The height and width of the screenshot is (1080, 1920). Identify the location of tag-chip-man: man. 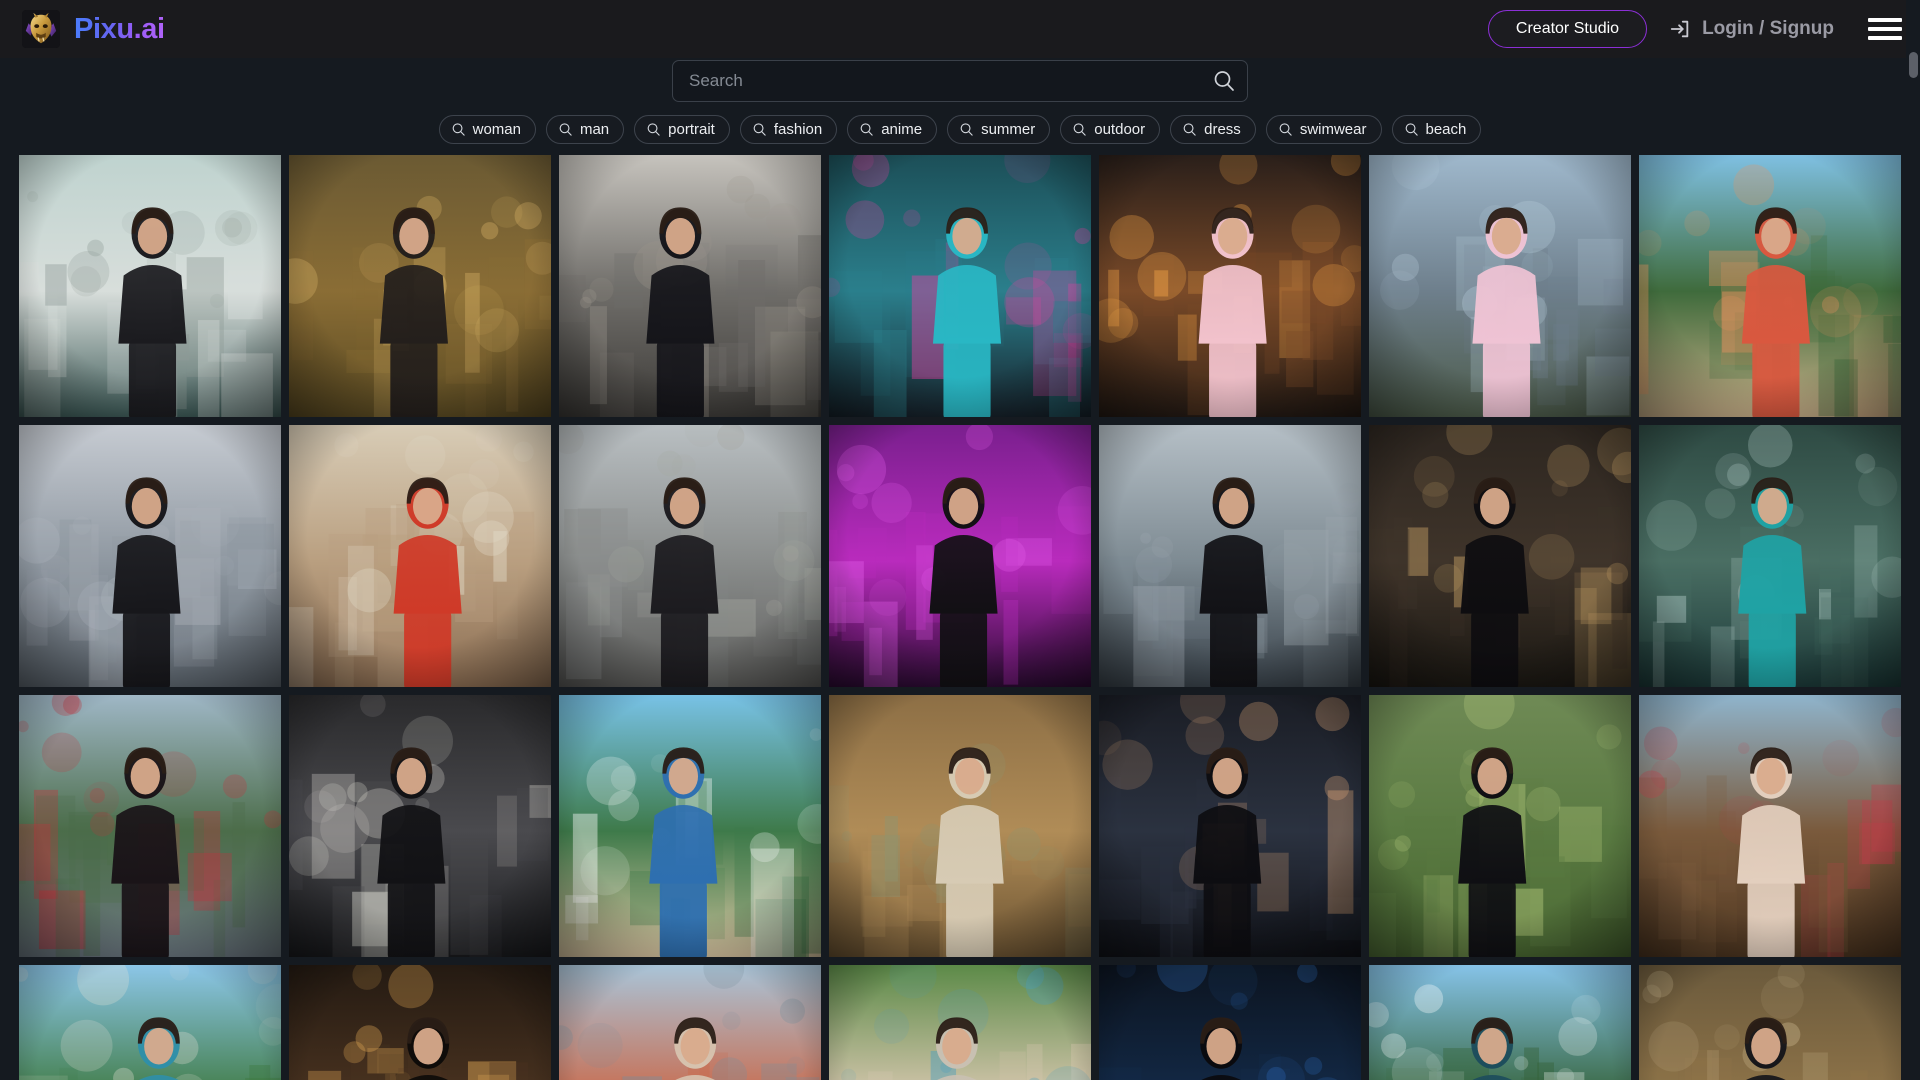
(585, 130).